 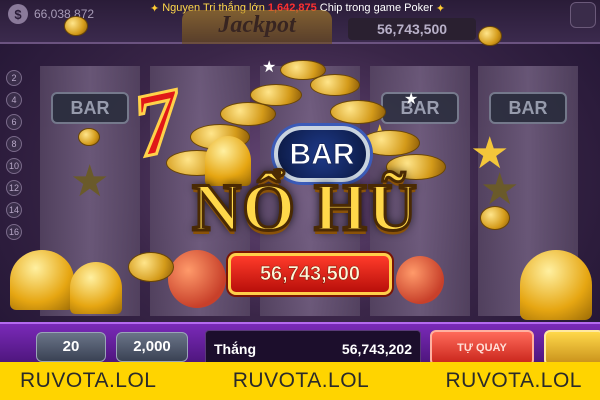 What do you see at coordinates (14, 210) in the screenshot?
I see `payline-marker: 14` at bounding box center [14, 210].